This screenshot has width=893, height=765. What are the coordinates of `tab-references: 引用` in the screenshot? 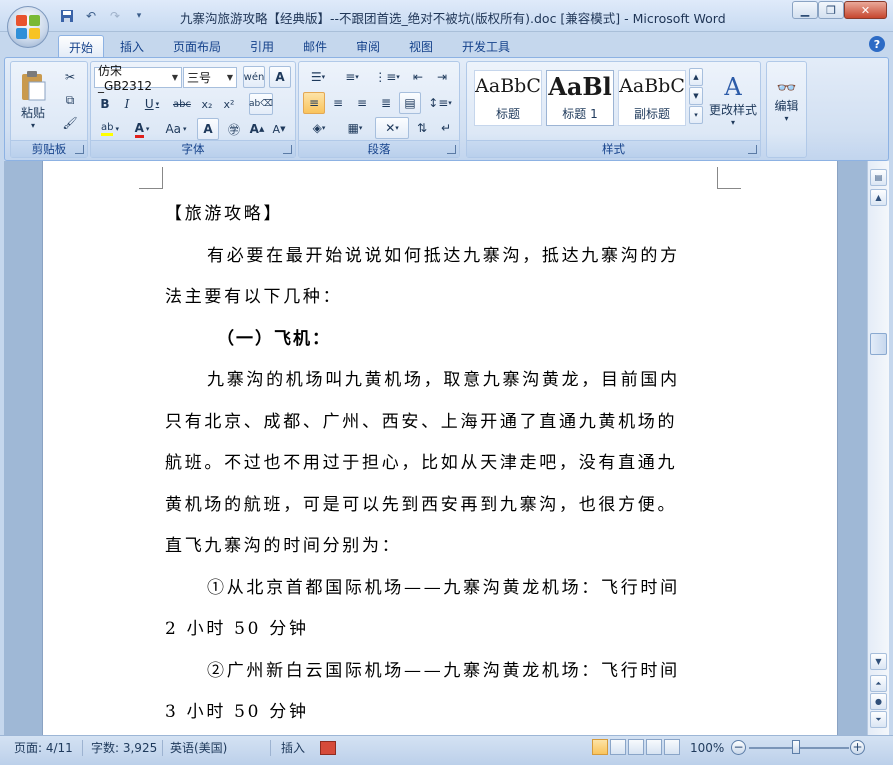 It's located at (262, 46).